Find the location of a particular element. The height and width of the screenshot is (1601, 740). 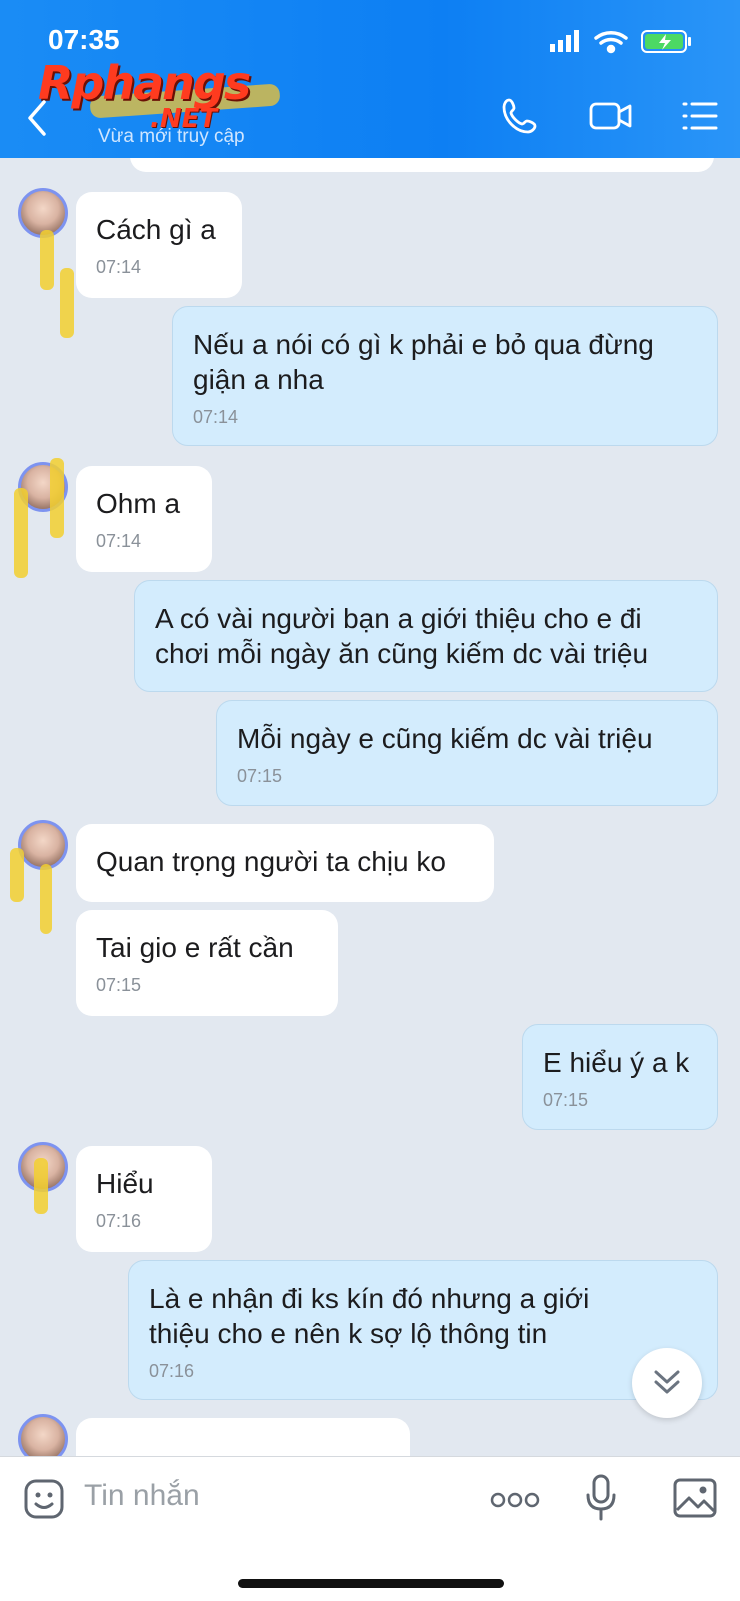

message-text: Cách gì a is located at coordinates (156, 229).